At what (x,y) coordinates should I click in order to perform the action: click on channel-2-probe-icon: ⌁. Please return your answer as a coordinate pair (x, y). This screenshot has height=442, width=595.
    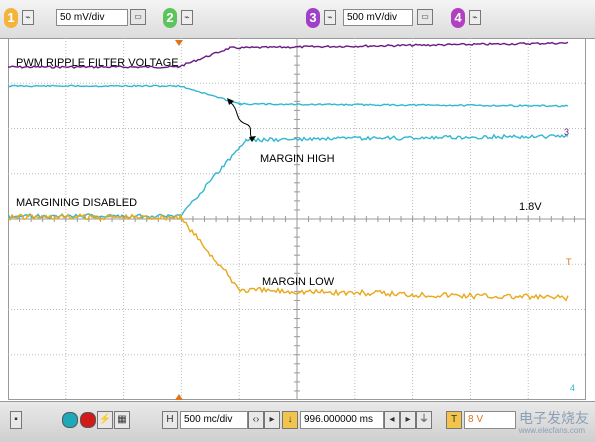
    Looking at the image, I should click on (187, 17).